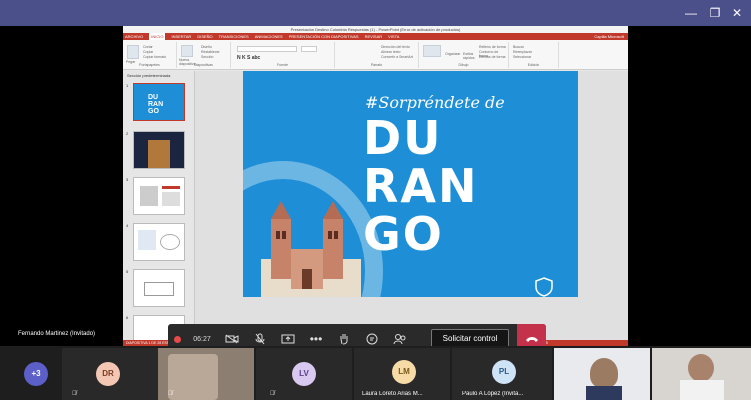  Describe the element at coordinates (204, 36) in the screenshot. I see `tab-diseno: DISEÑO` at that location.